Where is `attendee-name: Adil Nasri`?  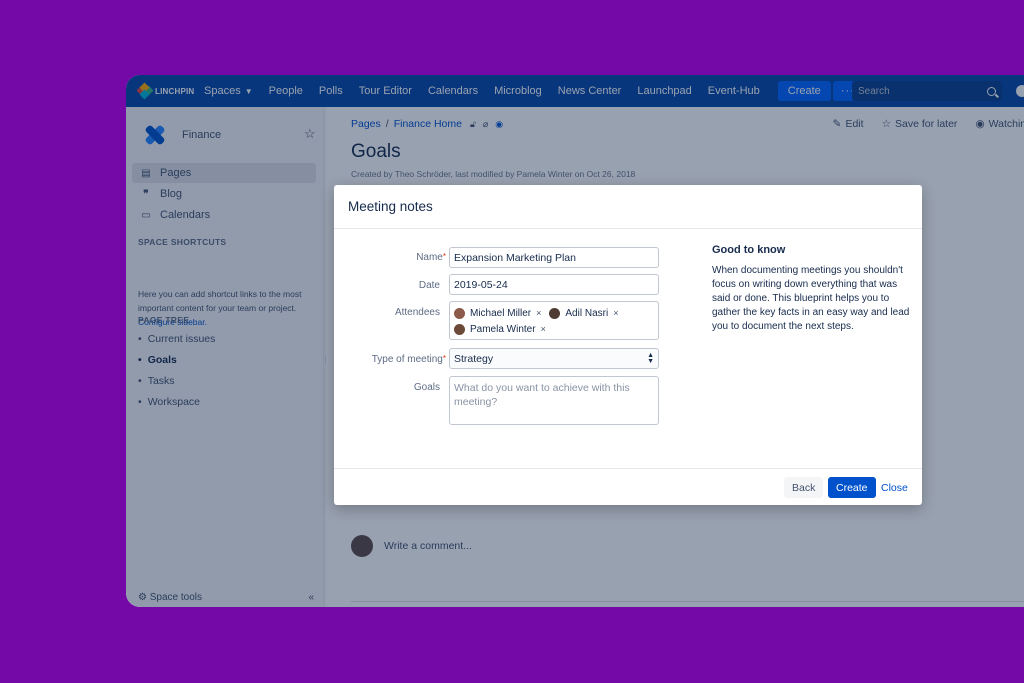 attendee-name: Adil Nasri is located at coordinates (587, 313).